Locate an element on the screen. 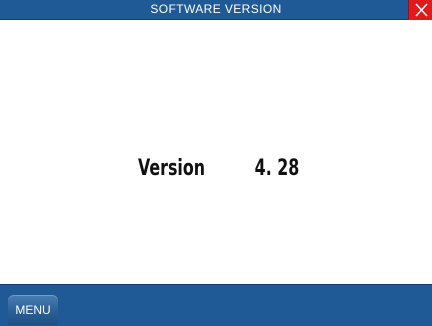 The image size is (432, 326). close-icon is located at coordinates (421, 10).